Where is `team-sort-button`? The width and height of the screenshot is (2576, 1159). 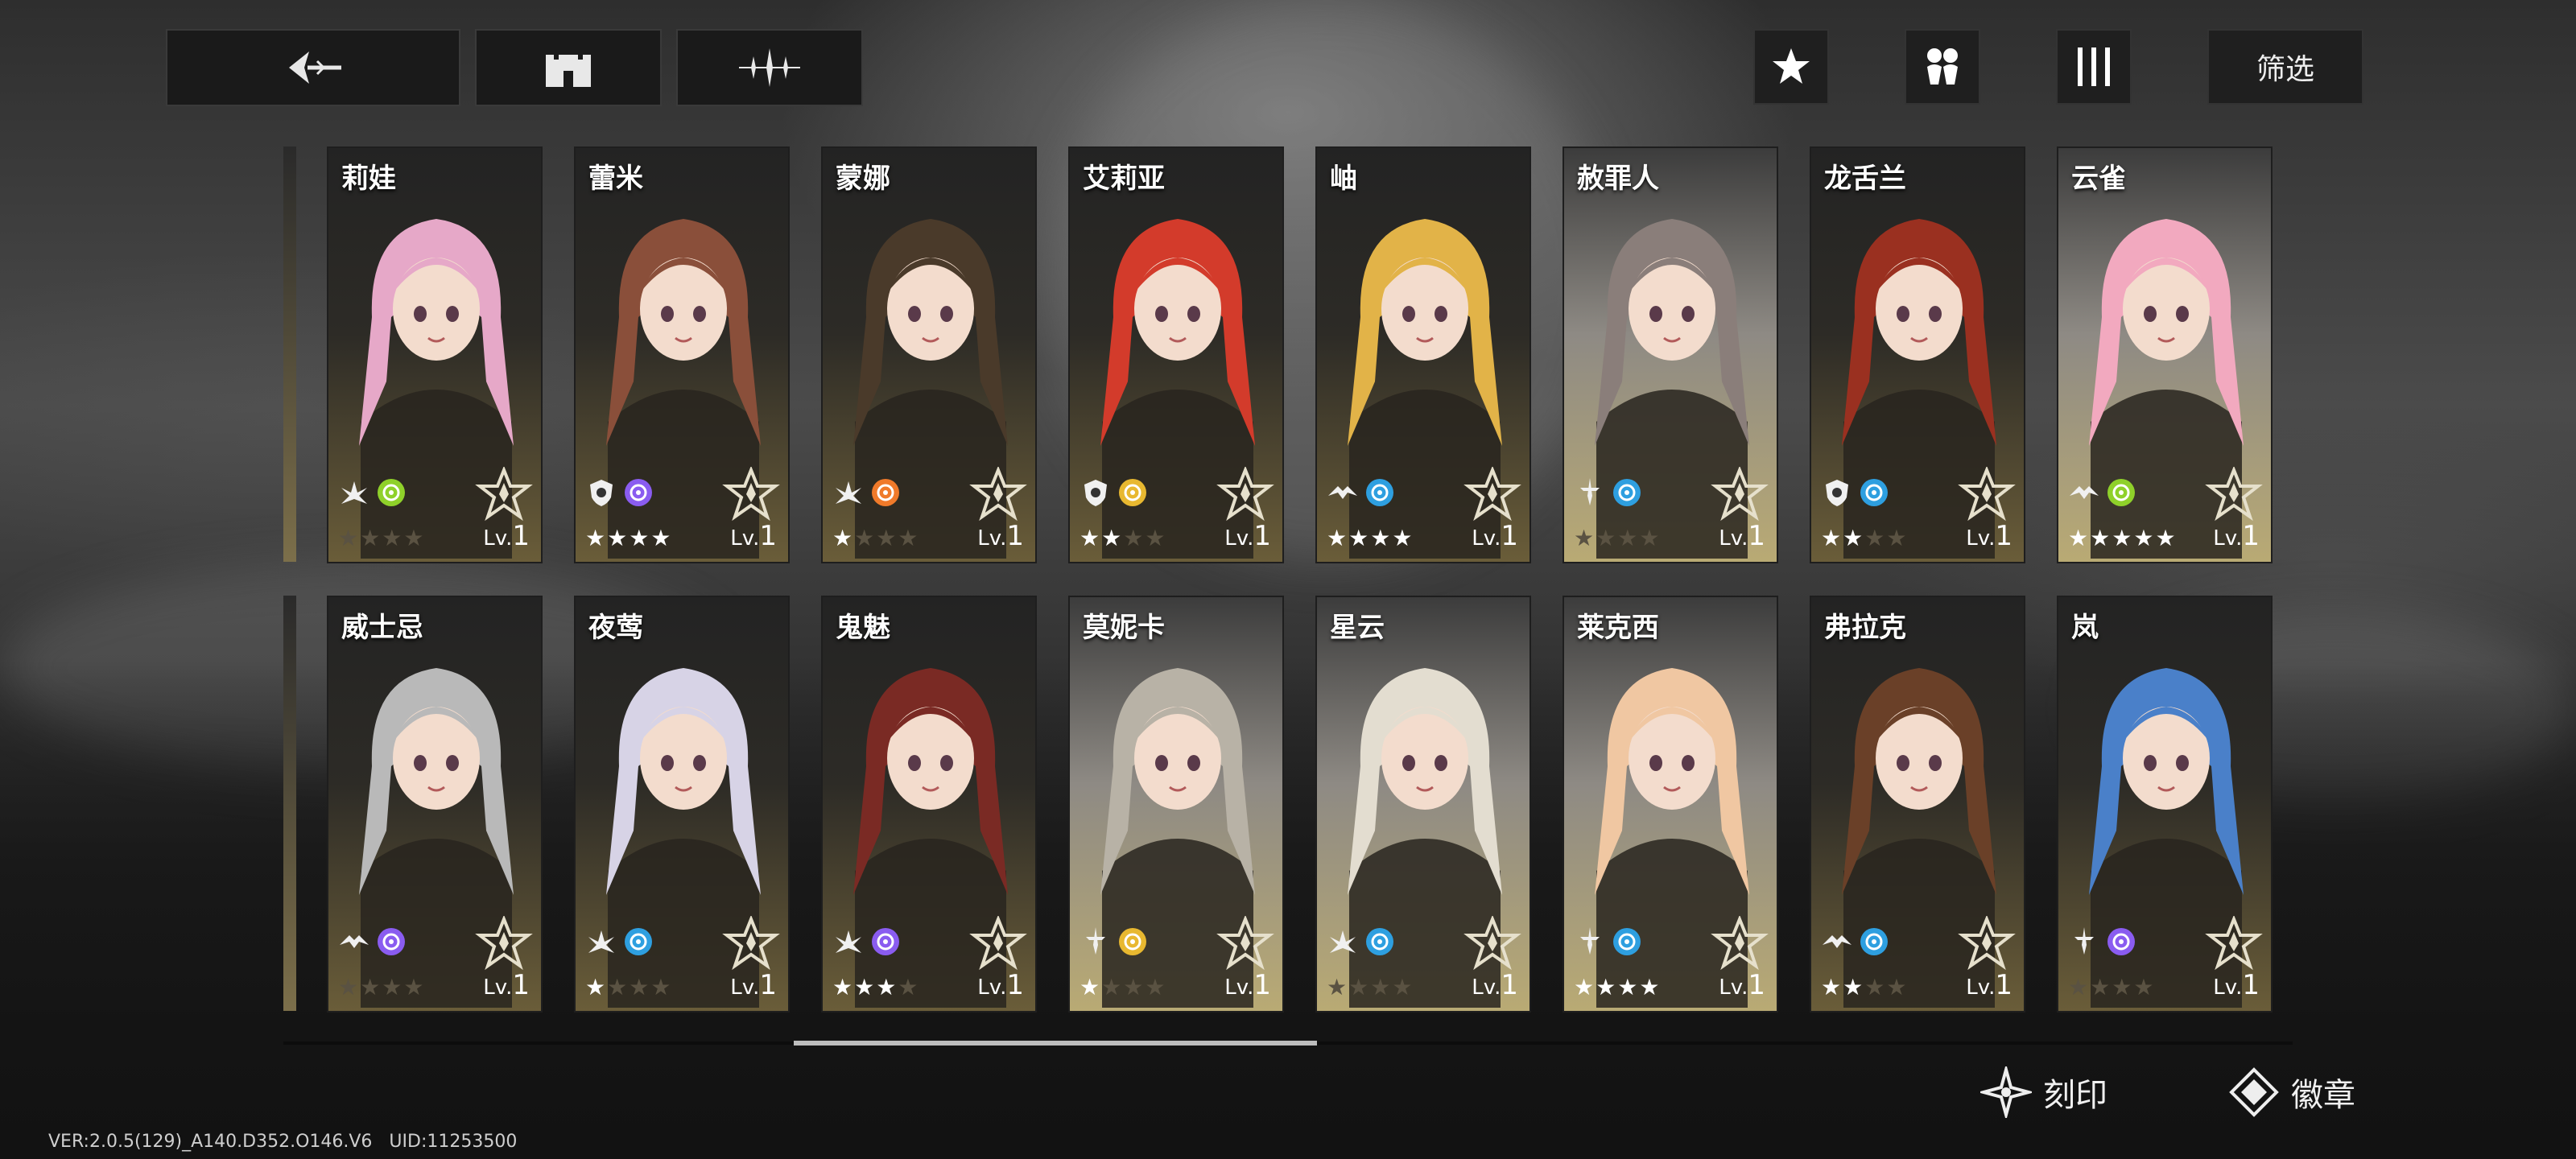
team-sort-button is located at coordinates (1942, 67).